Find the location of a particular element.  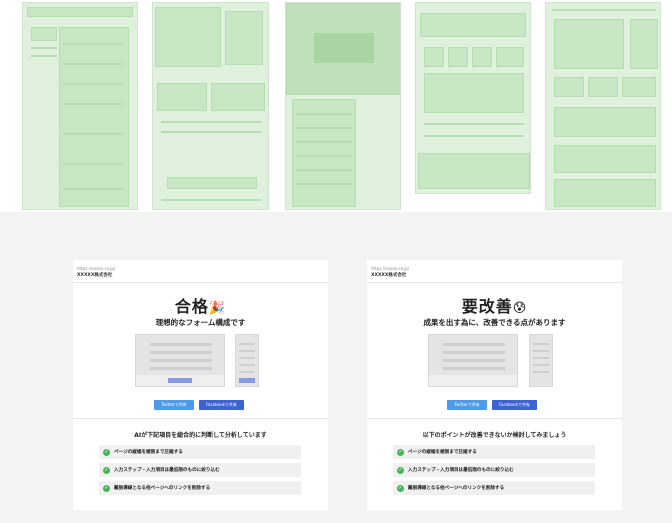

verdict-text: 要改善 is located at coordinates (487, 306).